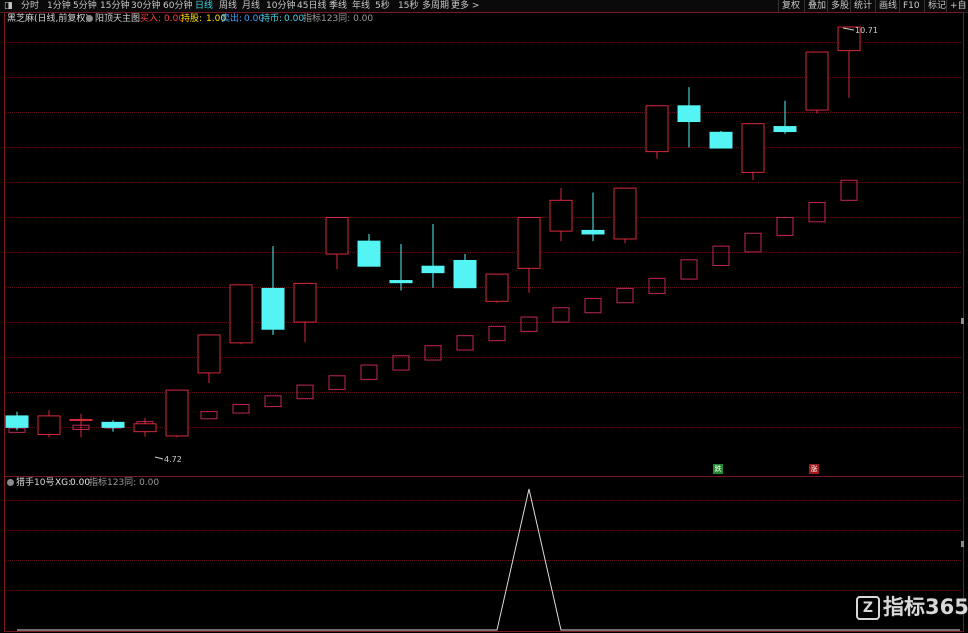 Image resolution: width=968 pixels, height=633 pixels. What do you see at coordinates (718, 469) in the screenshot?
I see `signal-tag-0: 跌` at bounding box center [718, 469].